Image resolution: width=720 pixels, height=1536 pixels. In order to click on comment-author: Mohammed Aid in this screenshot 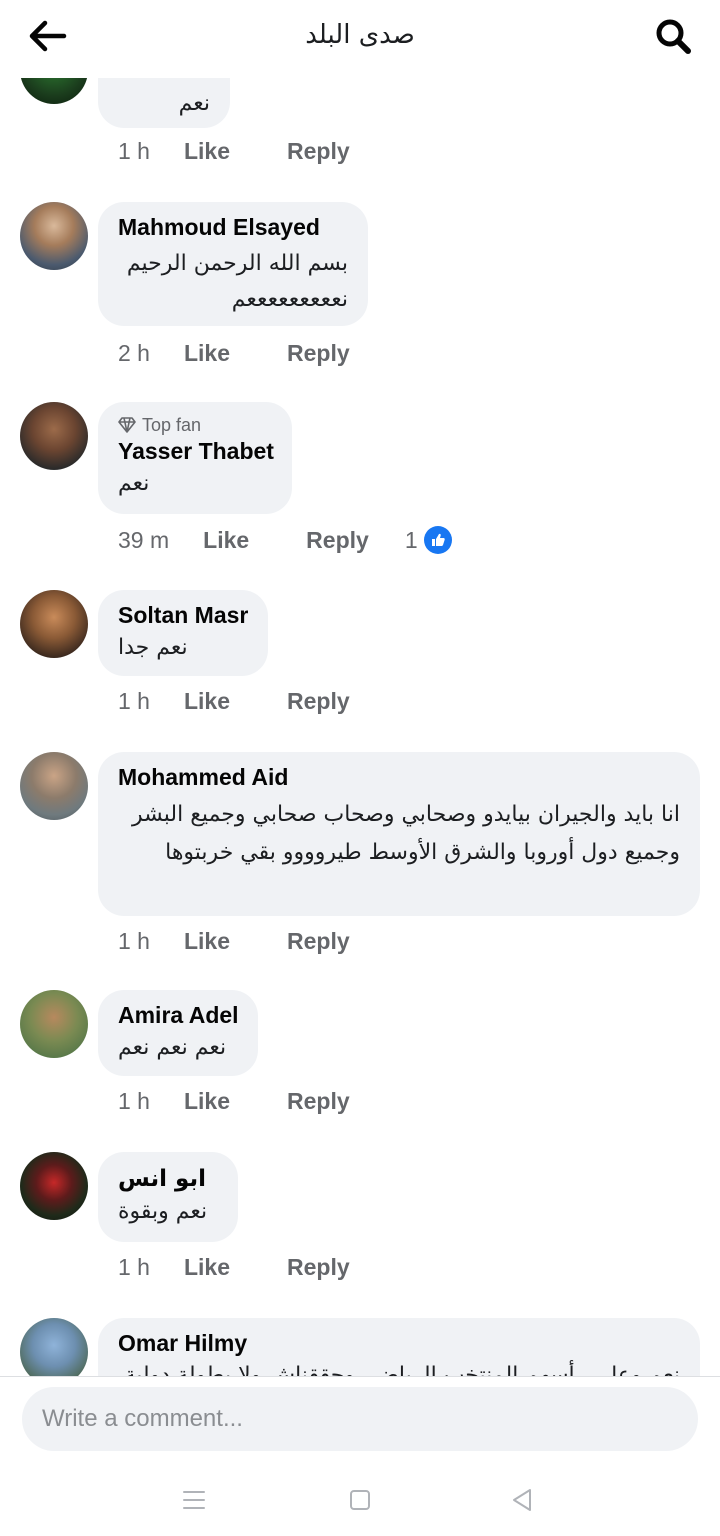, I will do `click(399, 777)`.